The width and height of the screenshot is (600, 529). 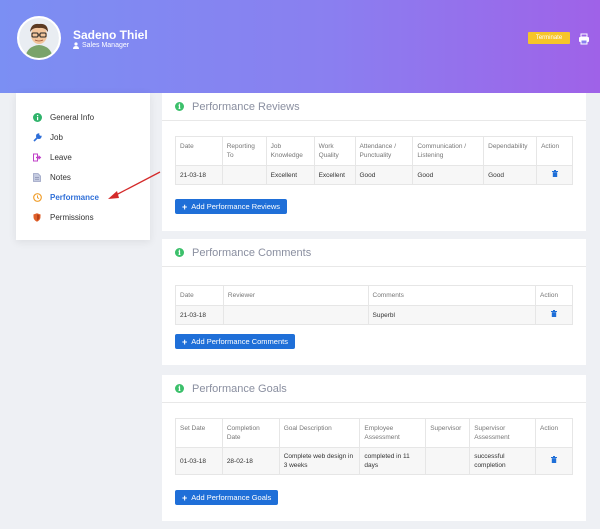 I want to click on sign-out-icon, so click(x=37, y=157).